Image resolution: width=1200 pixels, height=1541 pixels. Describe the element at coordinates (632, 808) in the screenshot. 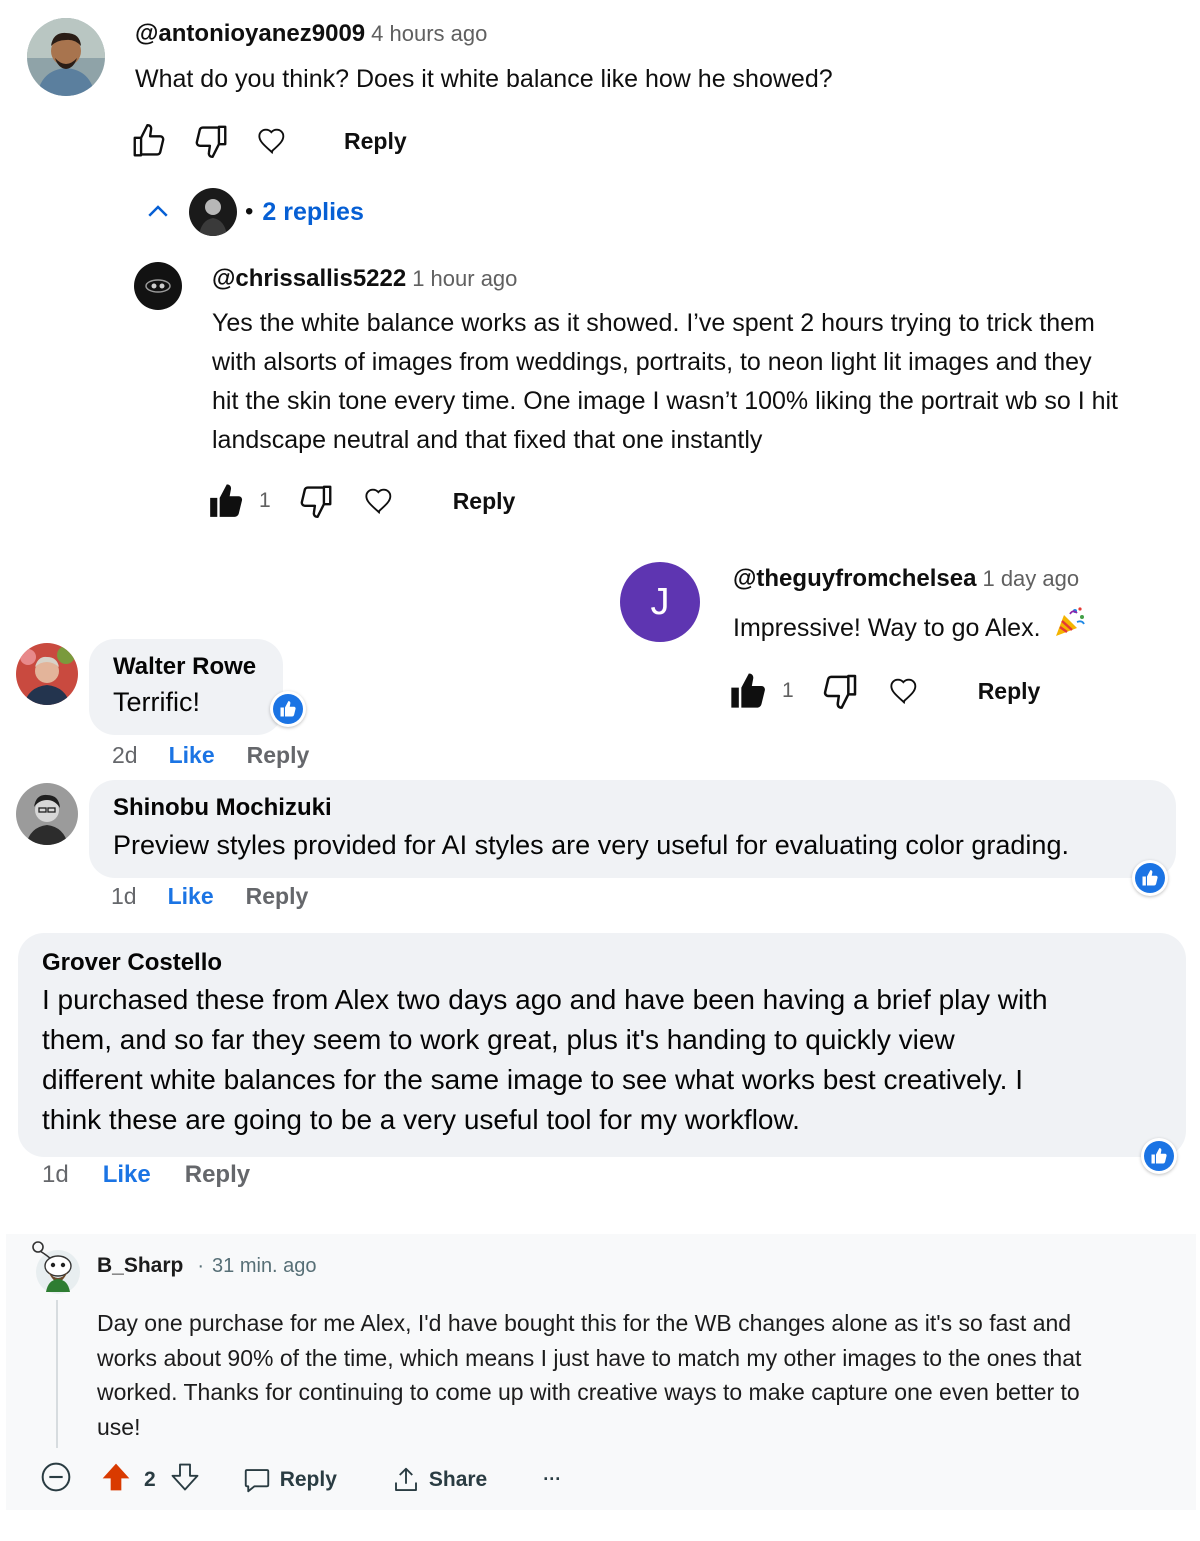

I see `commenter-name: Shinobu Mochizuki` at that location.